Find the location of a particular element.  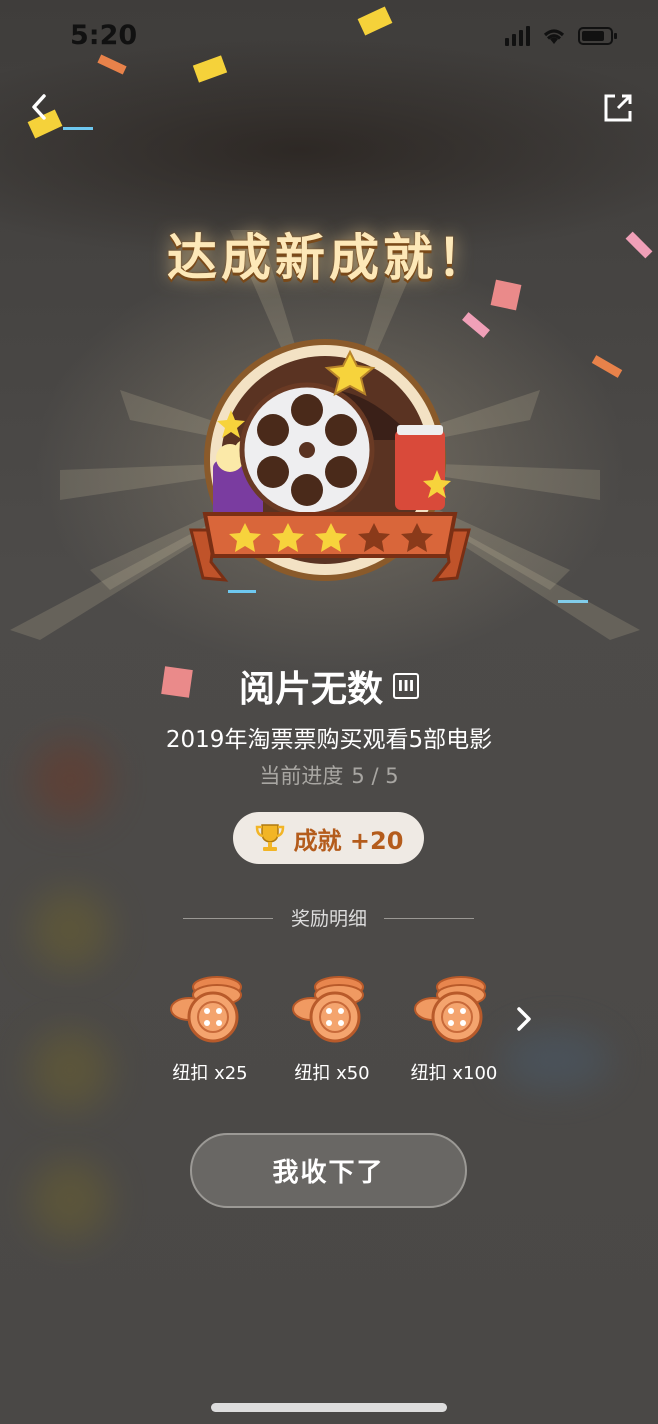

reward-item: 纽扣 x50 is located at coordinates (332, 1025).